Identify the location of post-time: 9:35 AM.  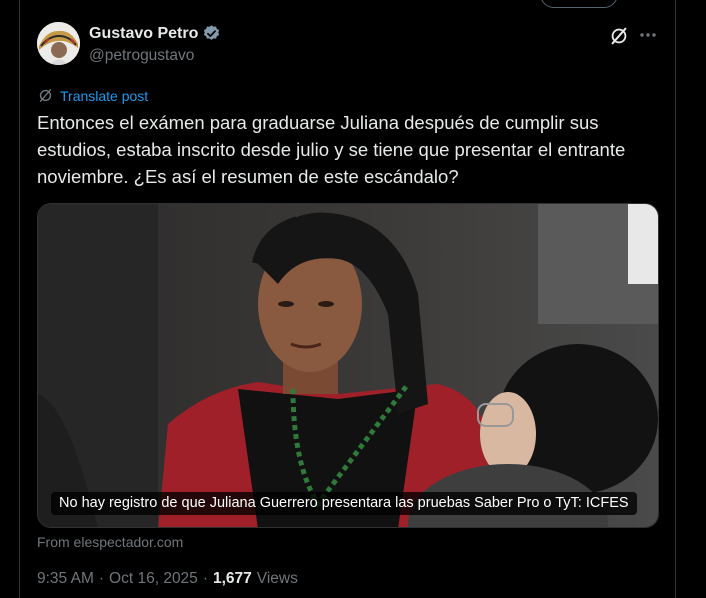
(65, 579).